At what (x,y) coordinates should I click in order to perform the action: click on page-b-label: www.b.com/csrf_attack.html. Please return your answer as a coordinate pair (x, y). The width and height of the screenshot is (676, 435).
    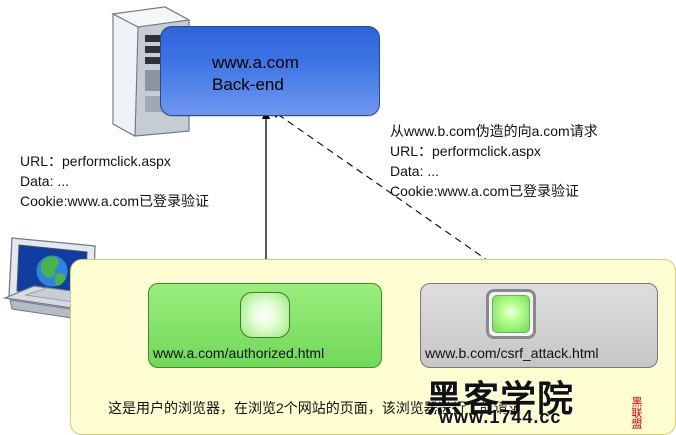
    Looking at the image, I should click on (512, 353).